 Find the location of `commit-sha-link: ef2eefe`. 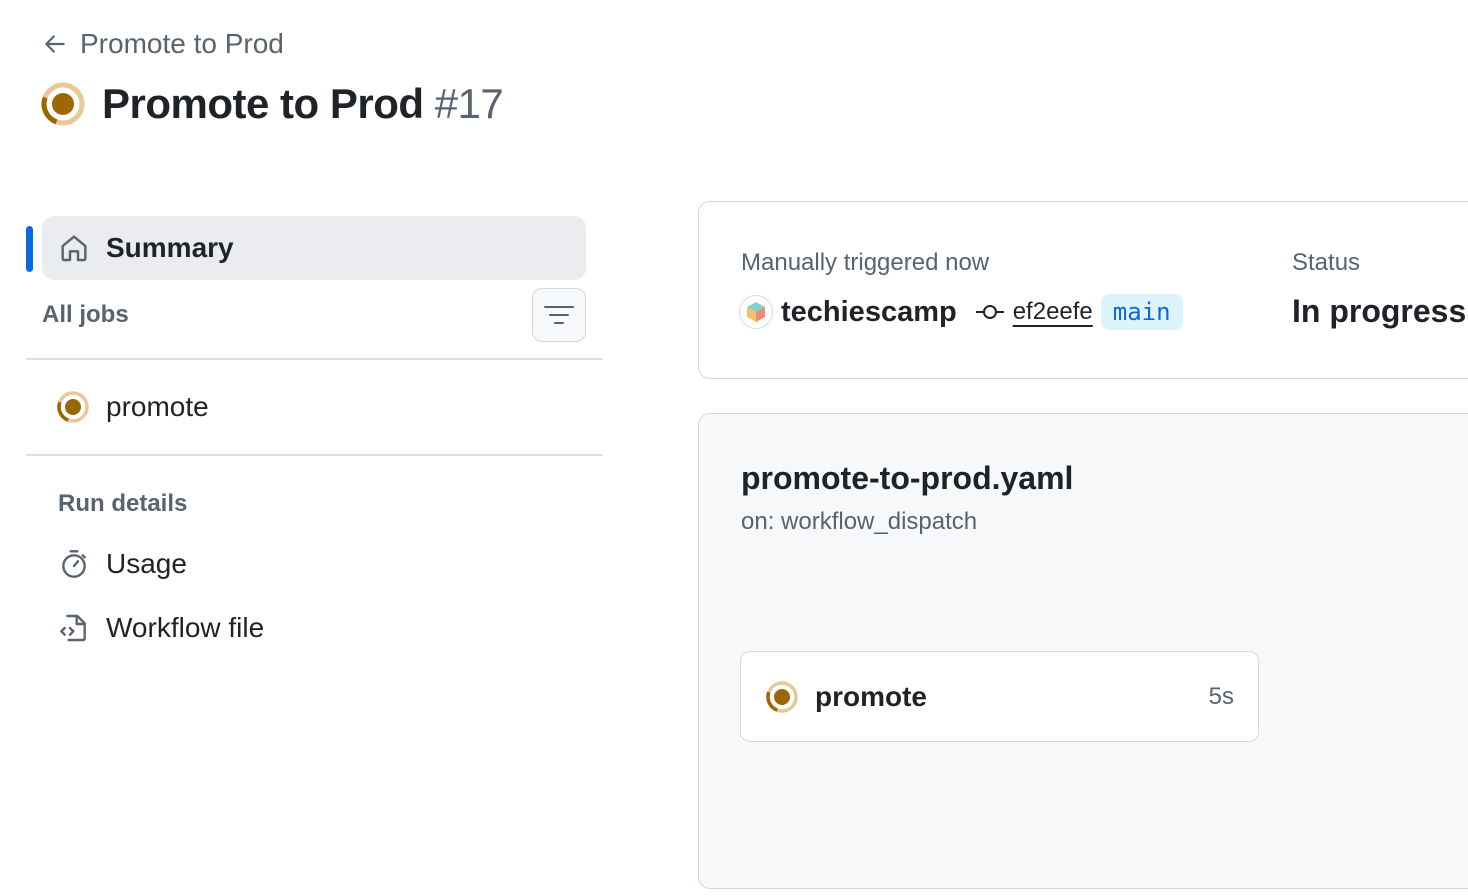

commit-sha-link: ef2eefe is located at coordinates (1053, 312).